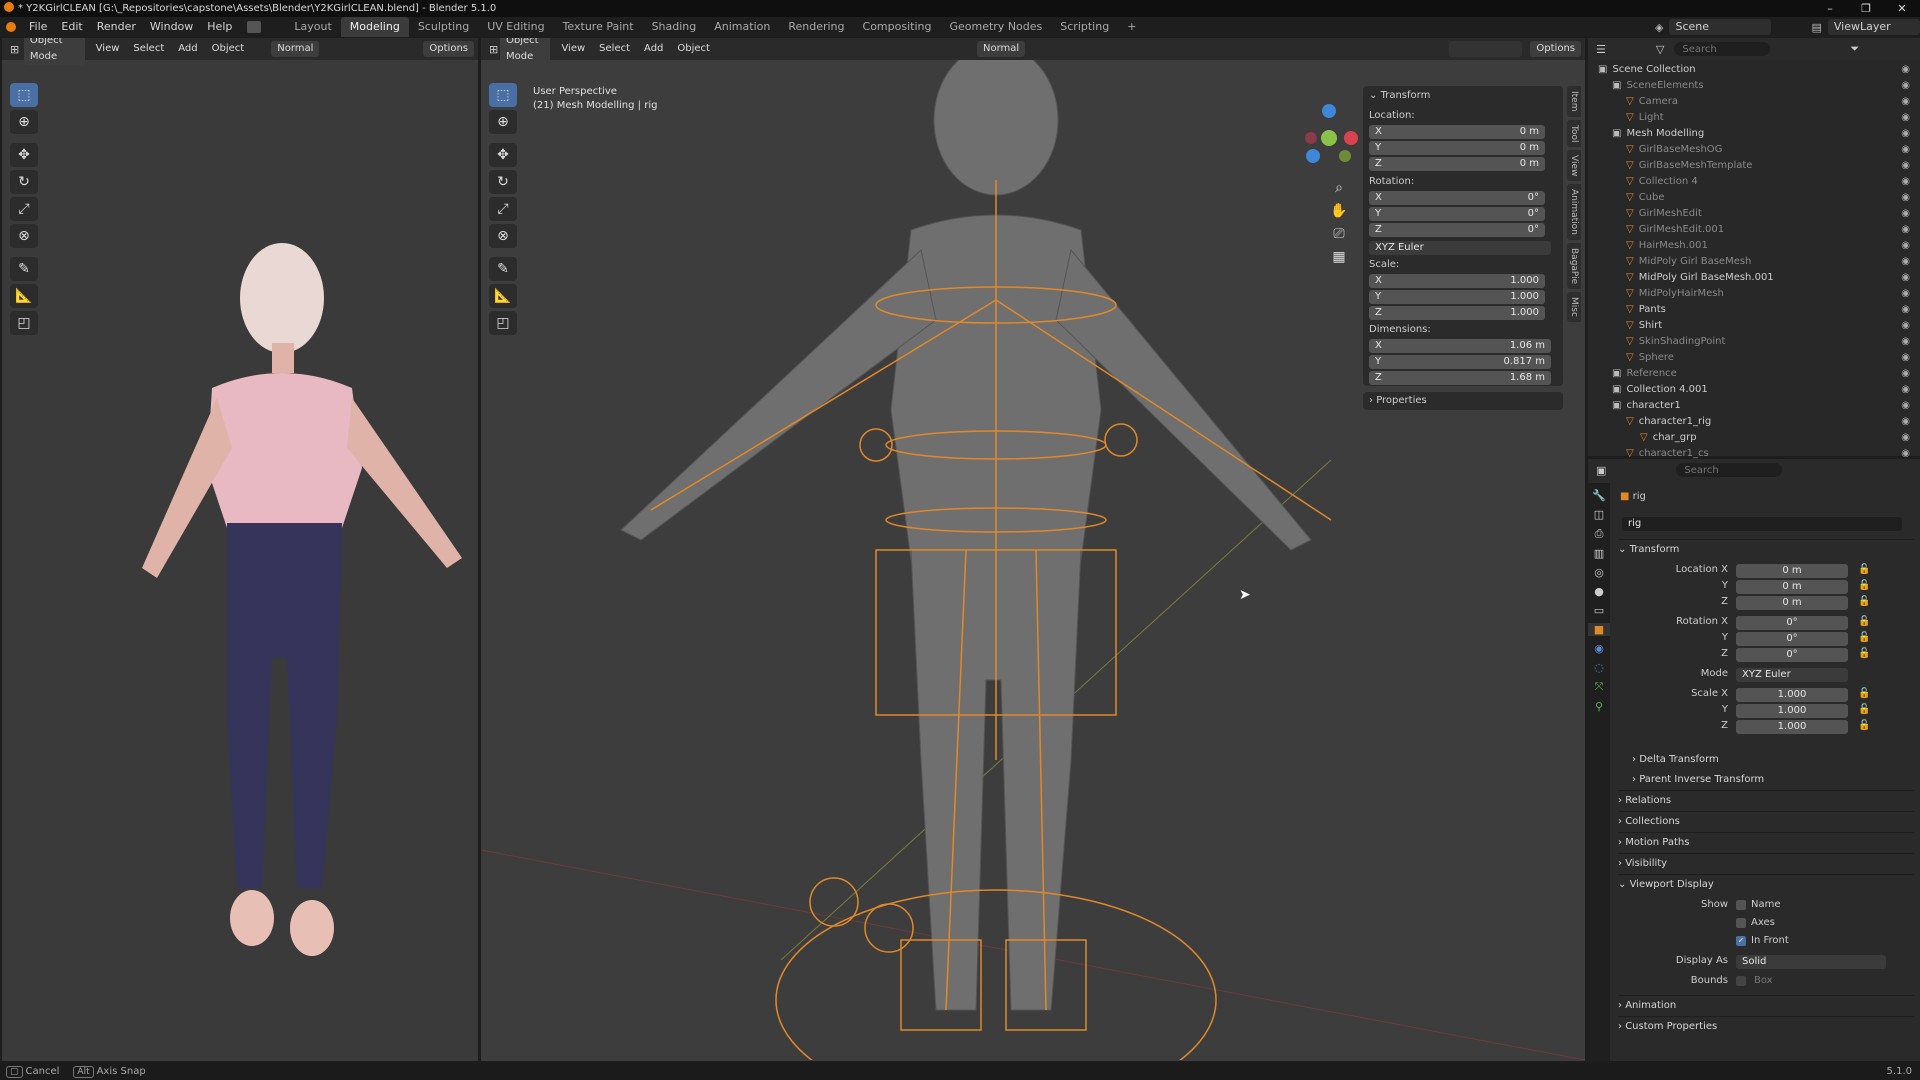 Image resolution: width=1920 pixels, height=1080 pixels. I want to click on properties-search-input, so click(1729, 470).